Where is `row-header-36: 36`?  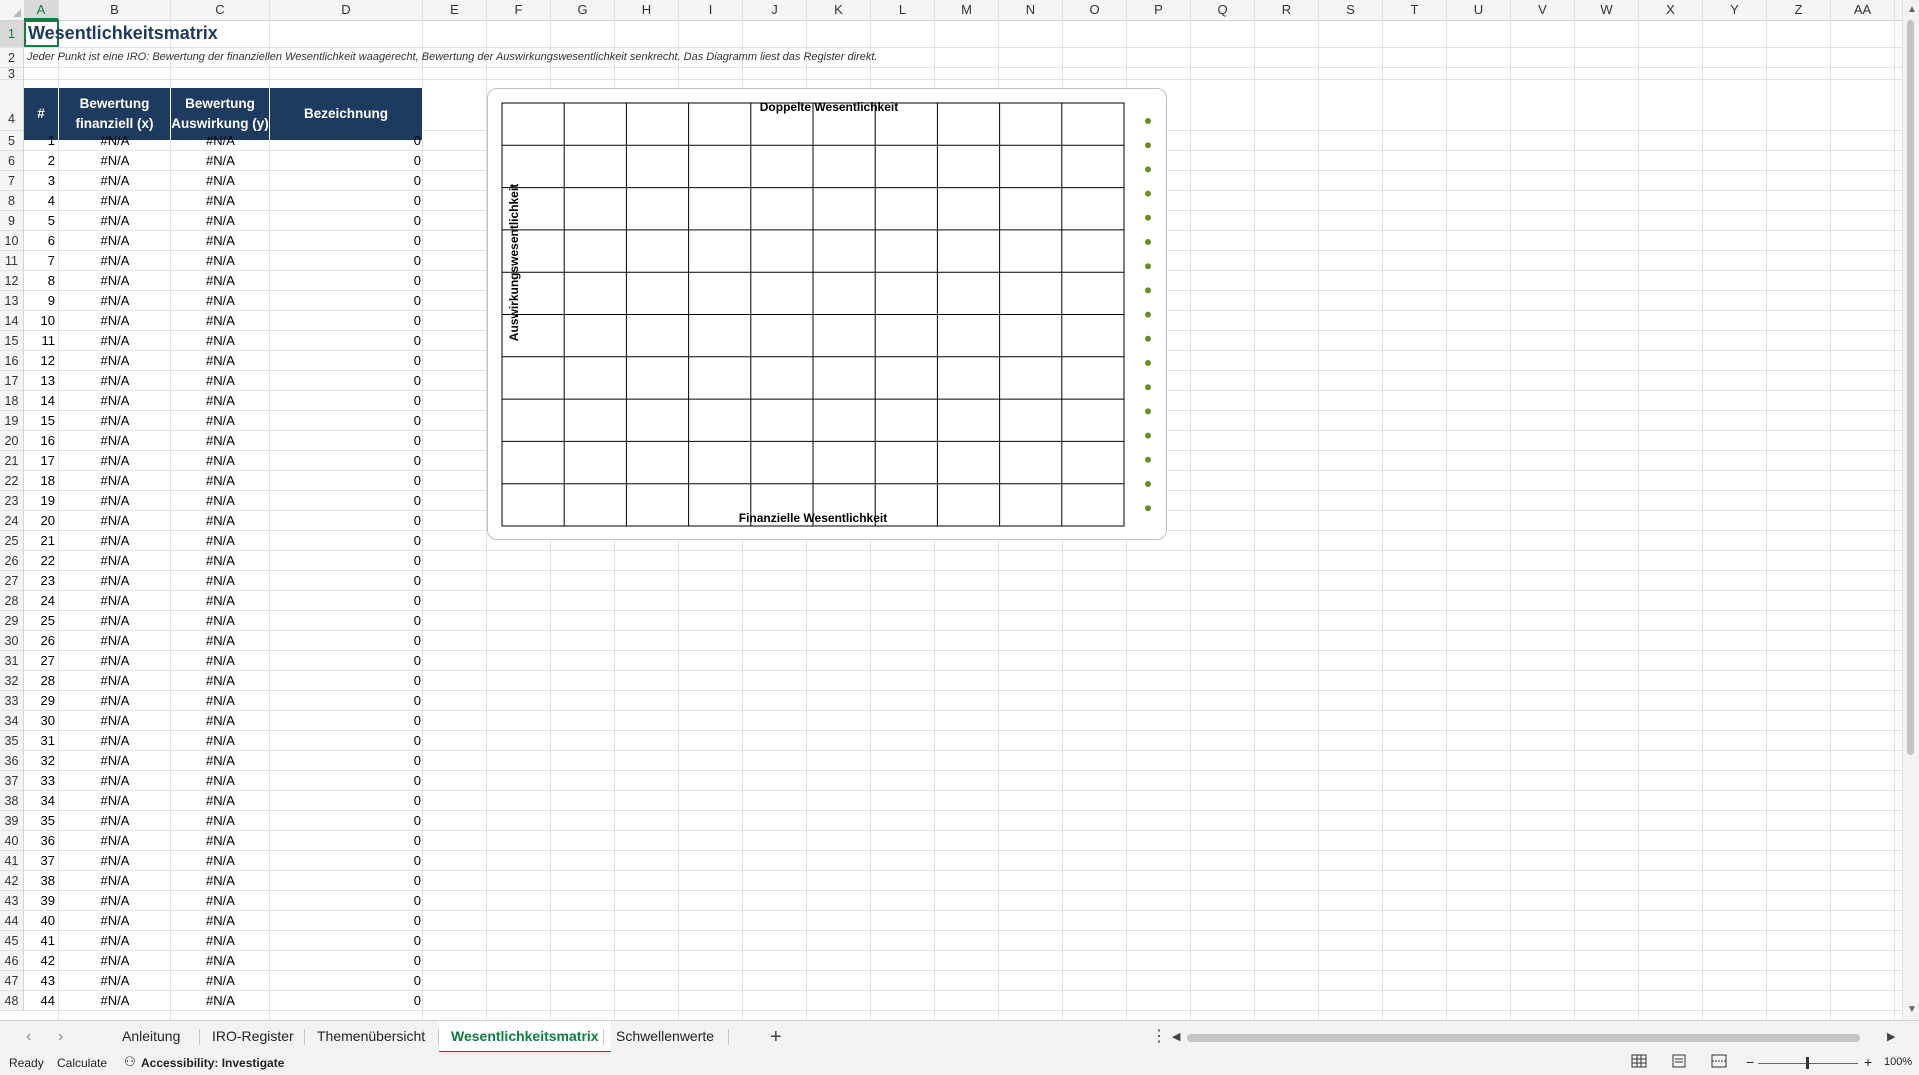
row-header-36: 36 is located at coordinates (12, 761).